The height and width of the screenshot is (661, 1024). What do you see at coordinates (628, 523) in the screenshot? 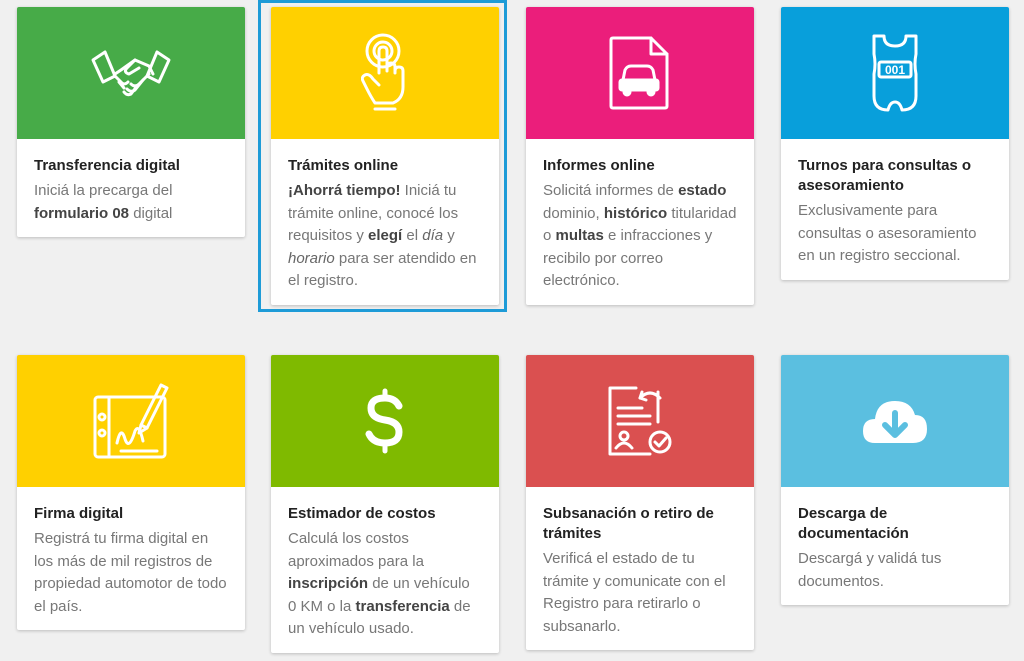
I see `card-title: Subsanación o retiro de trámites` at bounding box center [628, 523].